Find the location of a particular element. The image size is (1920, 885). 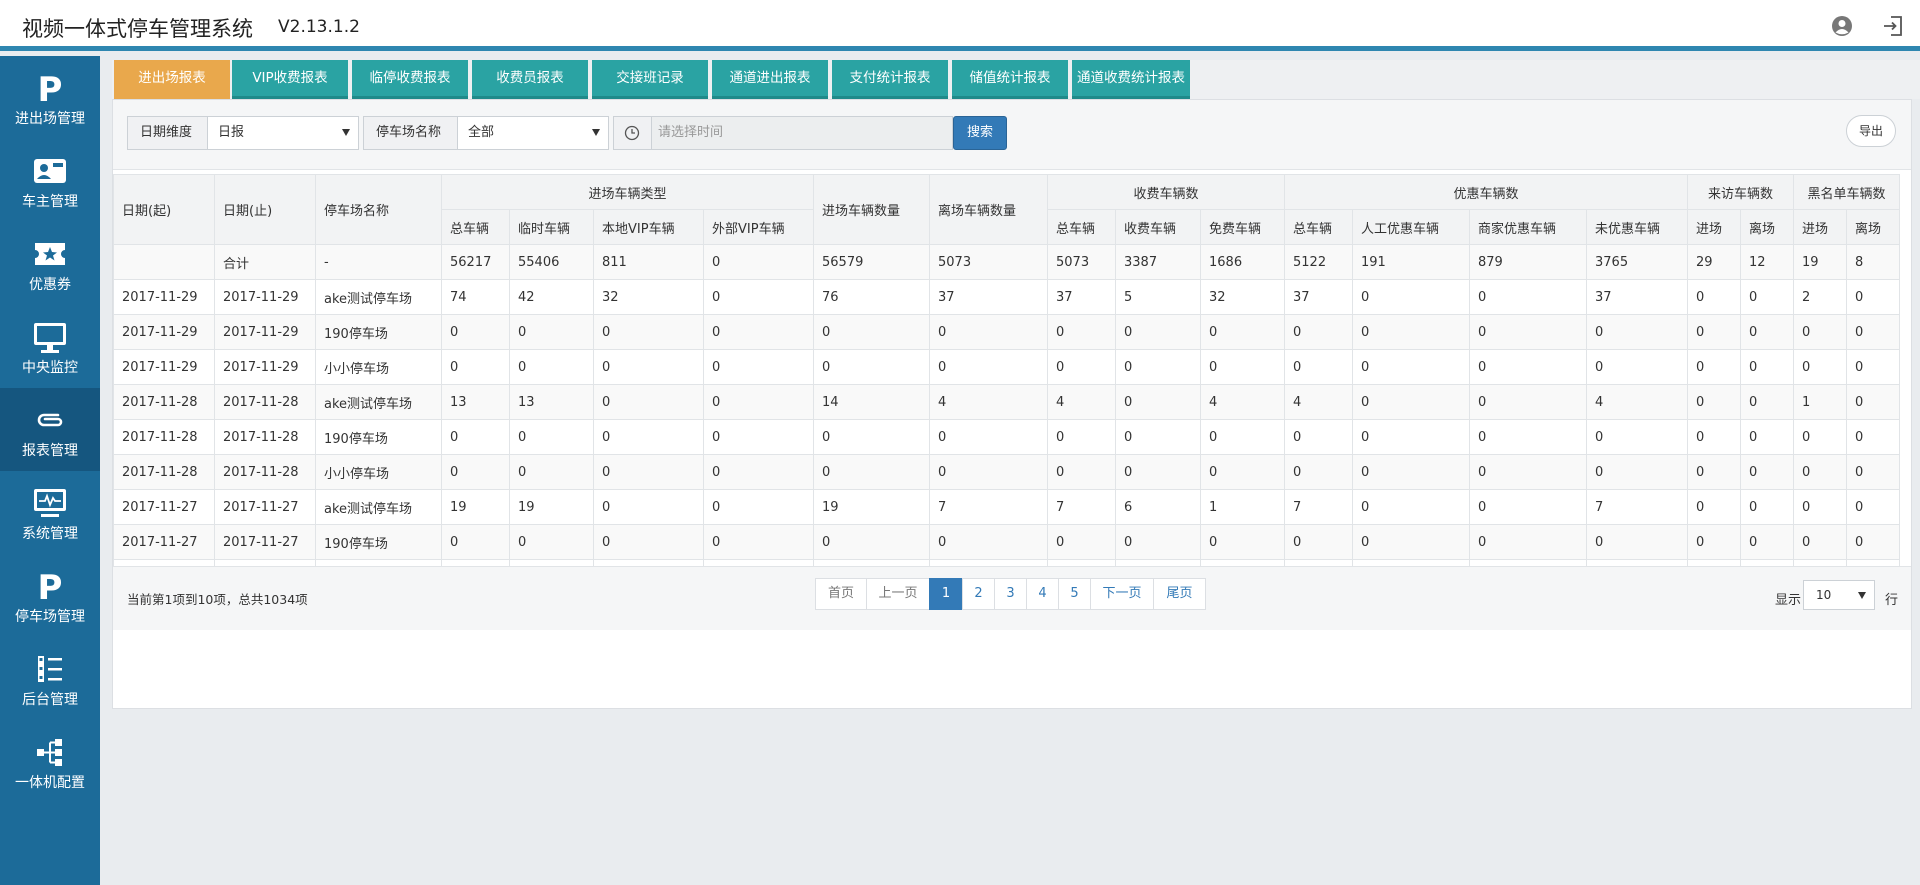

svg-text: P is located at coordinates (50, 88).